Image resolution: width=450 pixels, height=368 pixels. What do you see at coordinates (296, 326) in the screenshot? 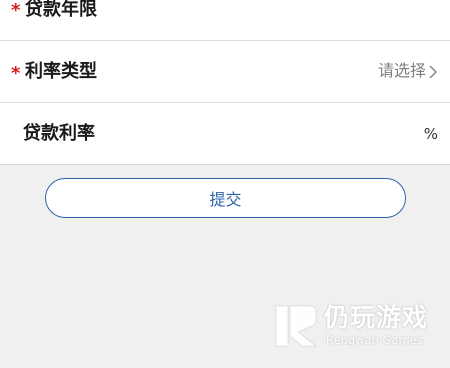
I see `rengwan-logo-icon` at bounding box center [296, 326].